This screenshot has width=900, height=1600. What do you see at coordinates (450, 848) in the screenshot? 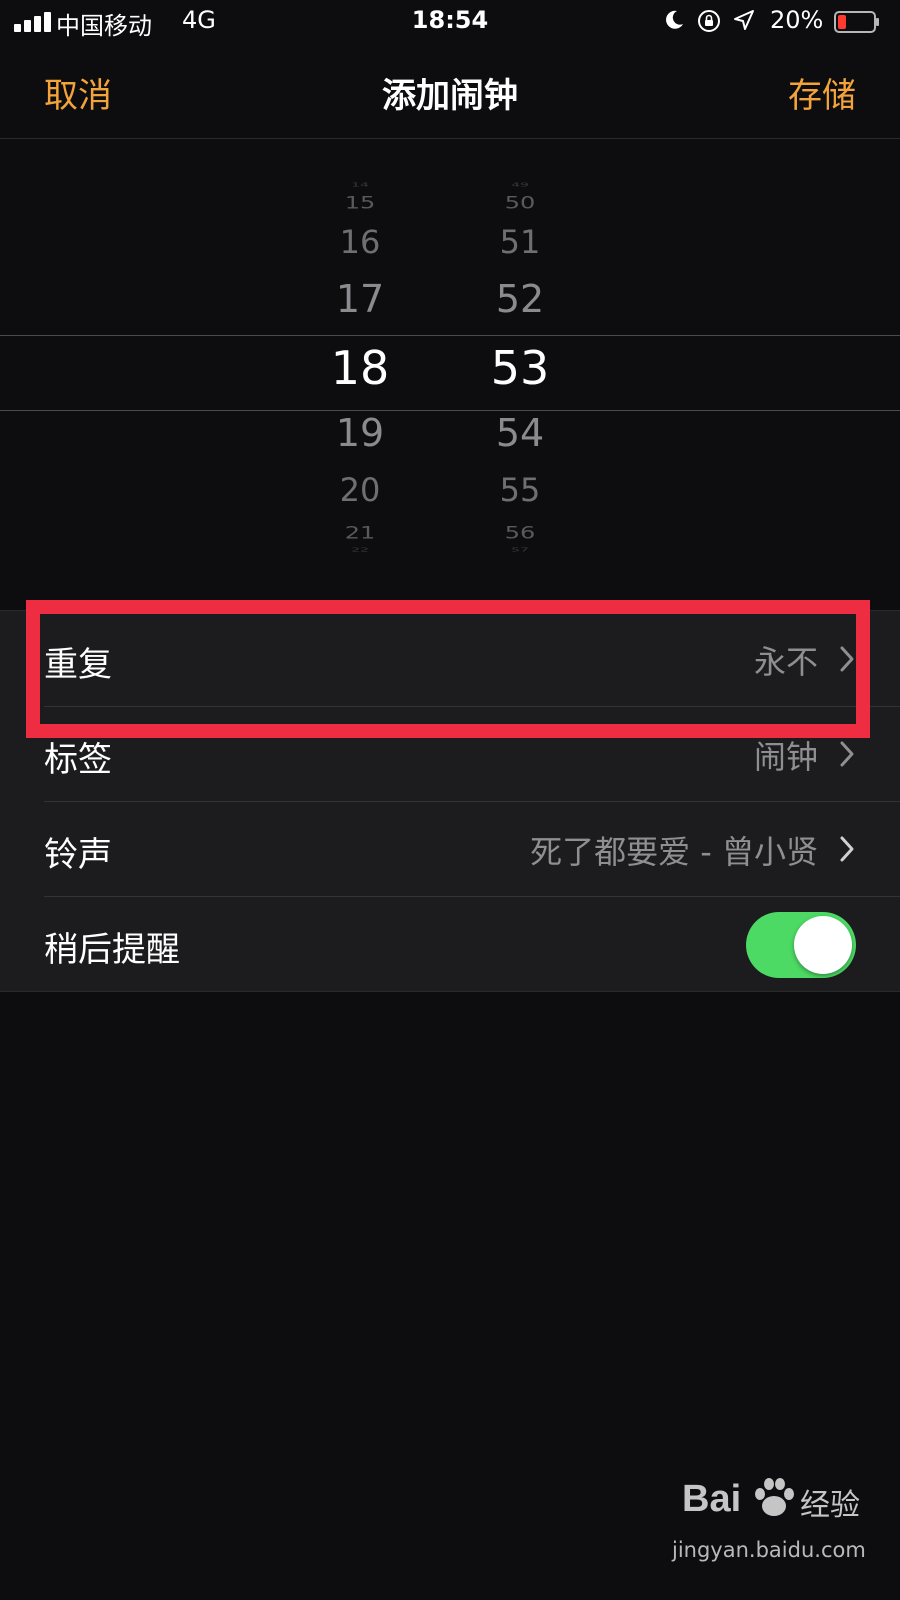
I see `sound-row: 铃声 死了都要爱 - 曾小贤` at bounding box center [450, 848].